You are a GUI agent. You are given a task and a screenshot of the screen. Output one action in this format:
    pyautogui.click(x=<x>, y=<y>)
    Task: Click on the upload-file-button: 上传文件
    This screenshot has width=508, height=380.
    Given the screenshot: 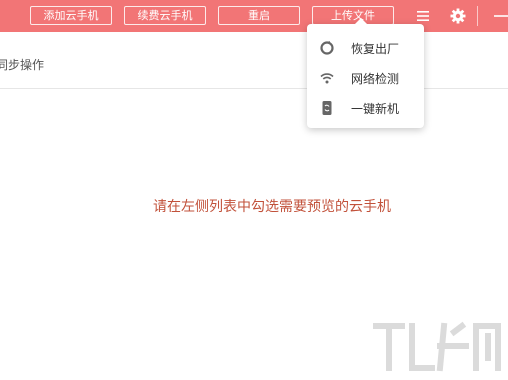 What is the action you would take?
    pyautogui.click(x=353, y=15)
    